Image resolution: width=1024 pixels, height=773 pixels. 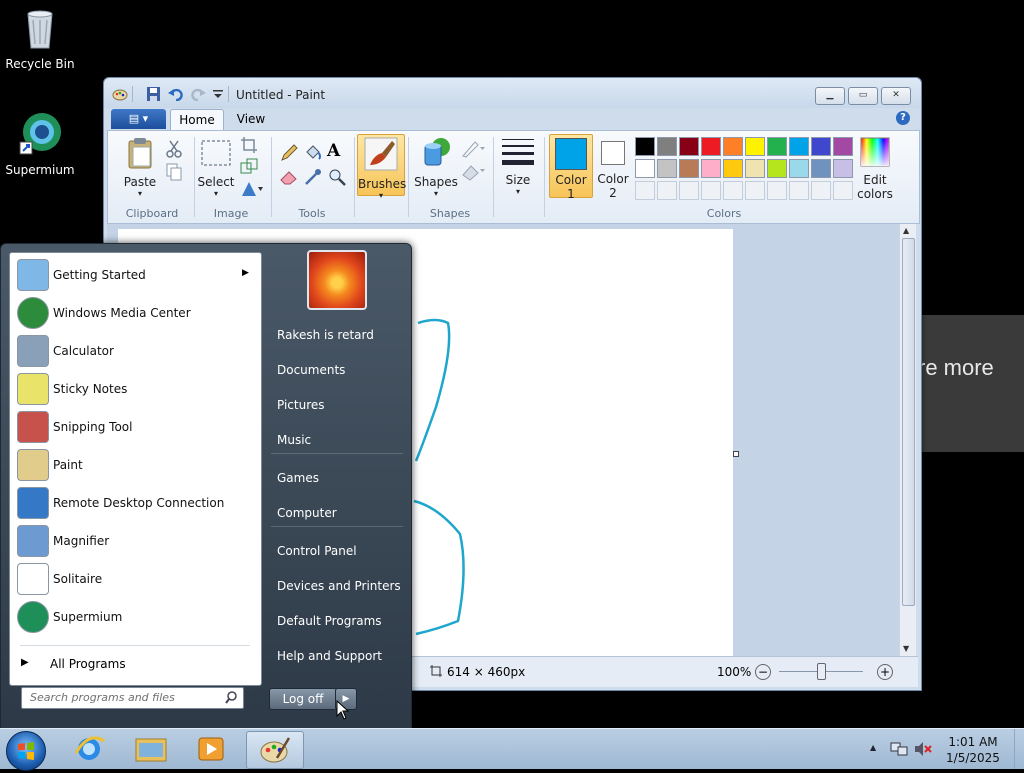 I want to click on start-menu-place-item: Default Programs, so click(x=338, y=621).